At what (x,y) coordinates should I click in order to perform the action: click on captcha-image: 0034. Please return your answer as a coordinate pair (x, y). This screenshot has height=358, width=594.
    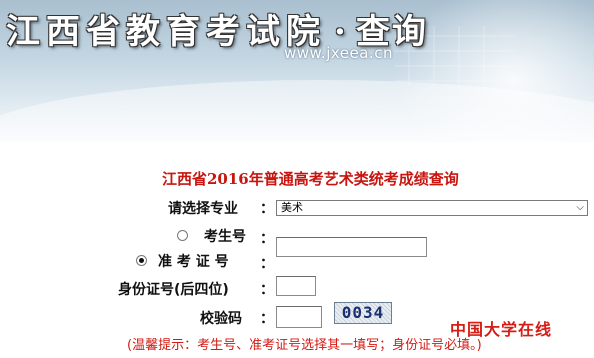
    Looking at the image, I should click on (363, 313).